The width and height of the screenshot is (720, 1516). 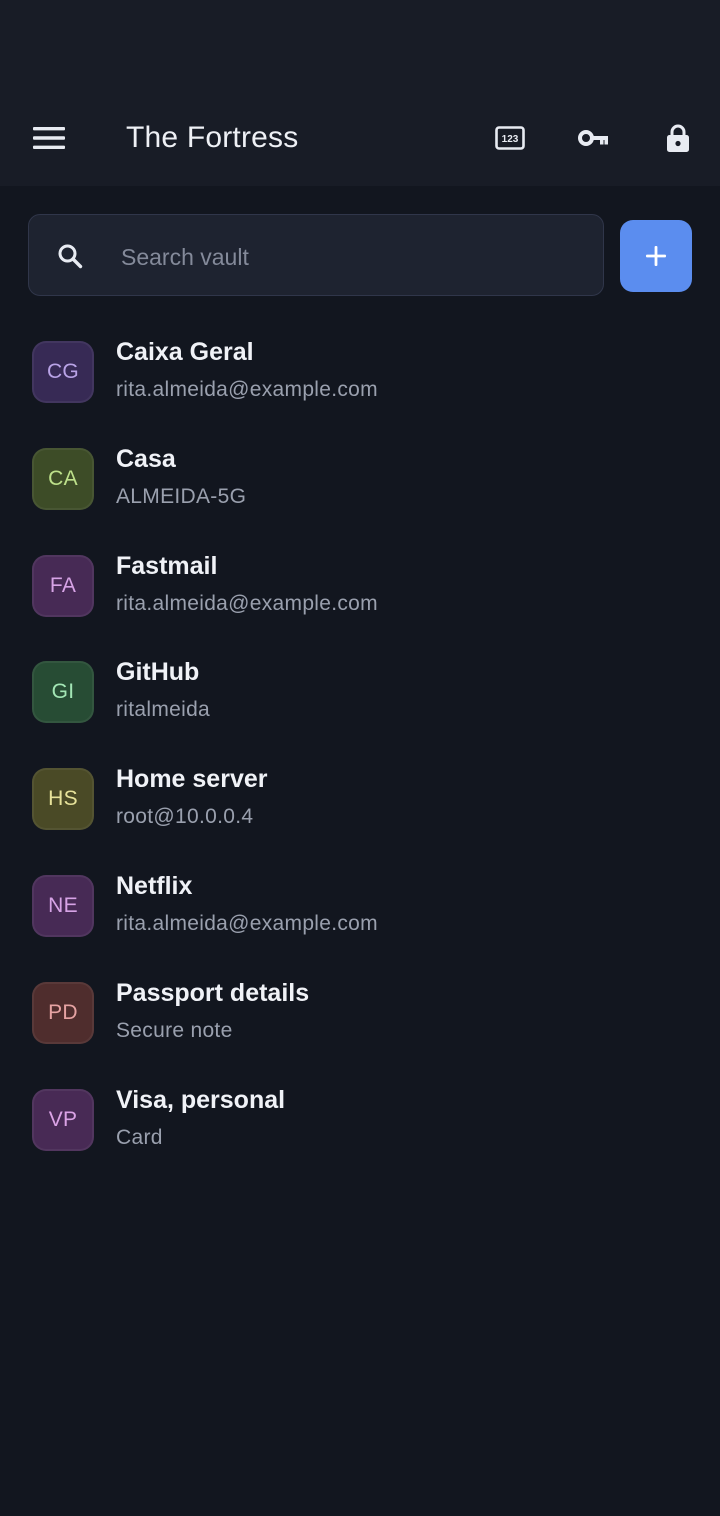 I want to click on number-pad-icon: 123, so click(x=510, y=138).